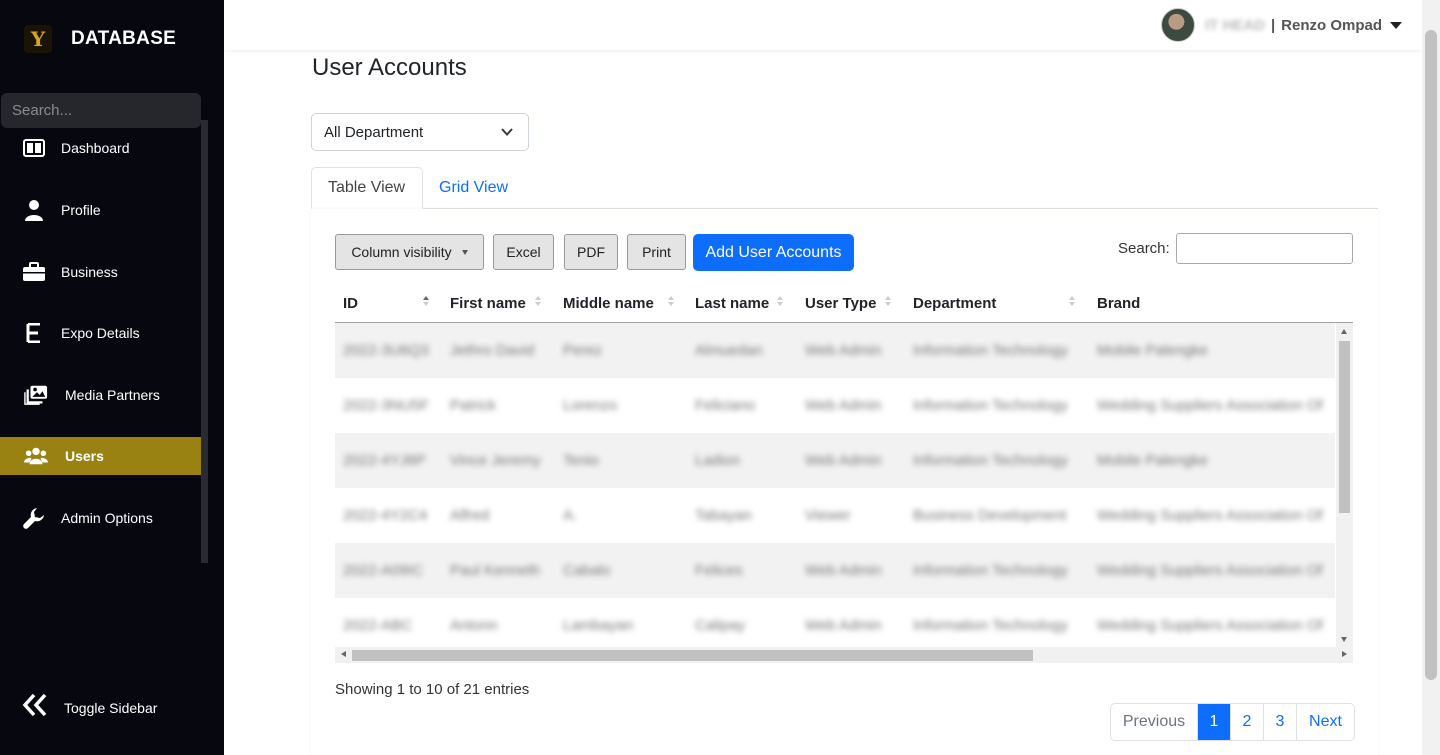 This screenshot has height=755, width=1440. Describe the element at coordinates (1144, 248) in the screenshot. I see `table-search-label: Search:` at that location.